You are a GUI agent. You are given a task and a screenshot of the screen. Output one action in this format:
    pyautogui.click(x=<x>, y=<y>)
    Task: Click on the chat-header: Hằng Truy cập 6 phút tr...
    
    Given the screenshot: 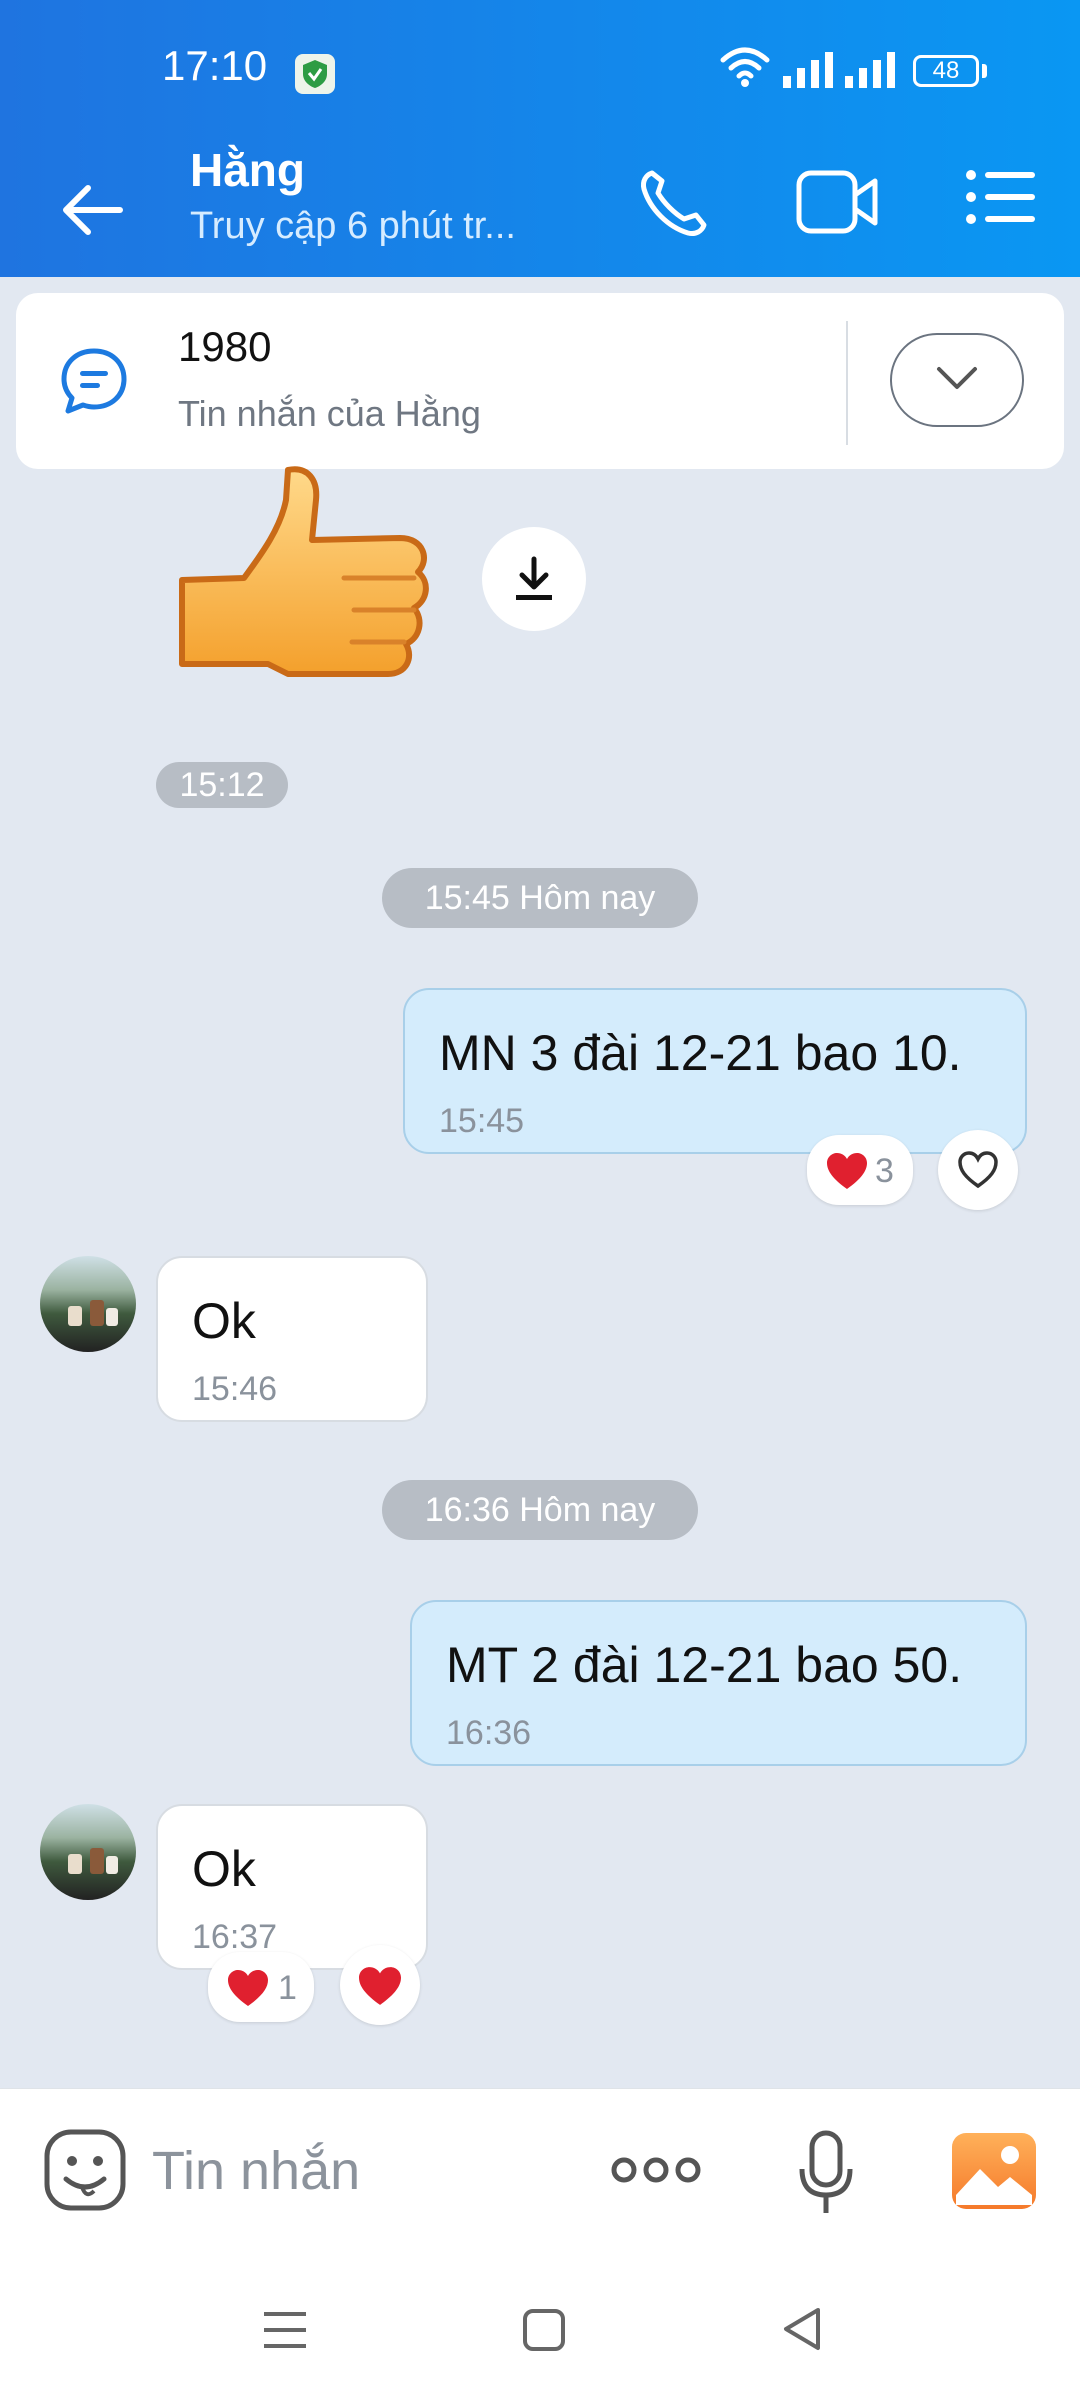 What is the action you would take?
    pyautogui.click(x=540, y=196)
    